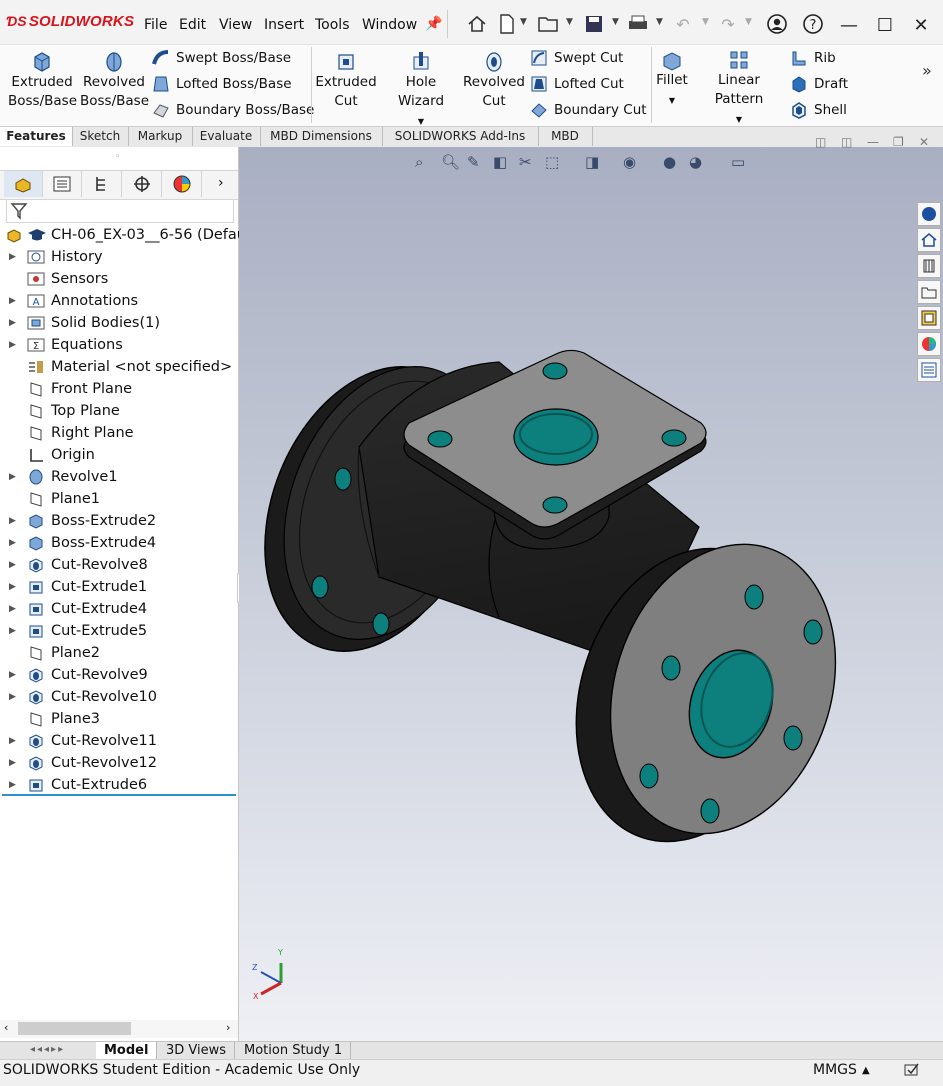 The height and width of the screenshot is (1086, 943). I want to click on tab-3d-views: 3D Views, so click(197, 1051).